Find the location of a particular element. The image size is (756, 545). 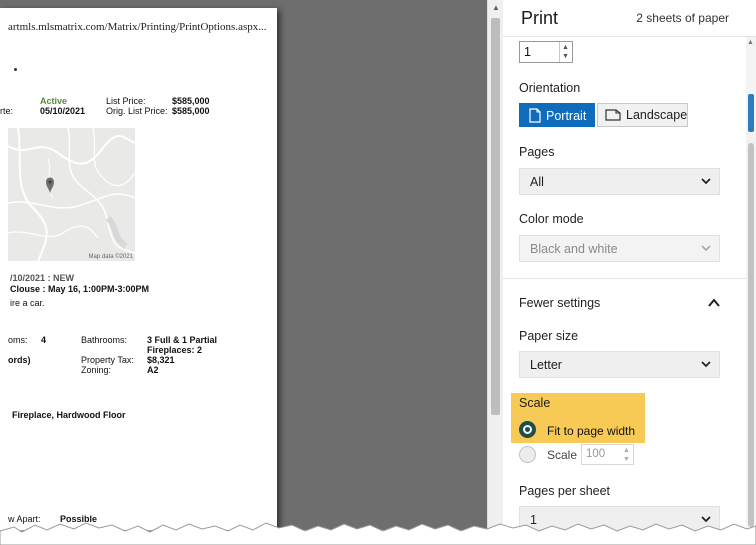

print-title: Print is located at coordinates (540, 18).